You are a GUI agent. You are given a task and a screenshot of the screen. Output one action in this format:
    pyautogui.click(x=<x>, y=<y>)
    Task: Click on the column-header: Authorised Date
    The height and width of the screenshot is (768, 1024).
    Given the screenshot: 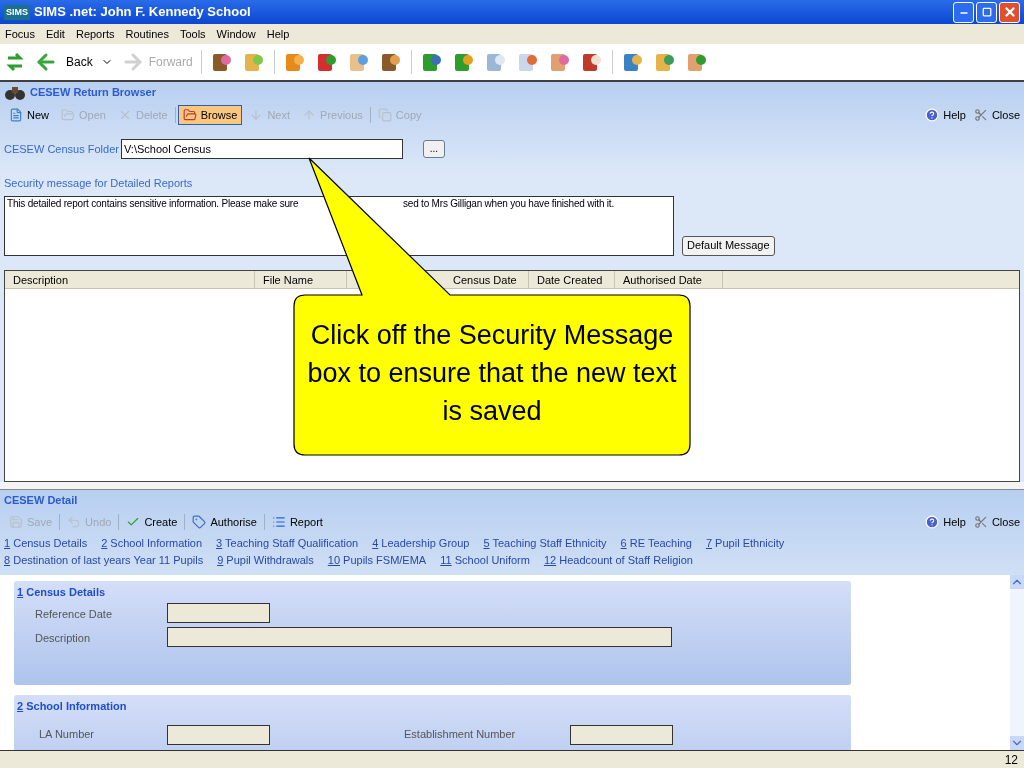 What is the action you would take?
    pyautogui.click(x=669, y=279)
    